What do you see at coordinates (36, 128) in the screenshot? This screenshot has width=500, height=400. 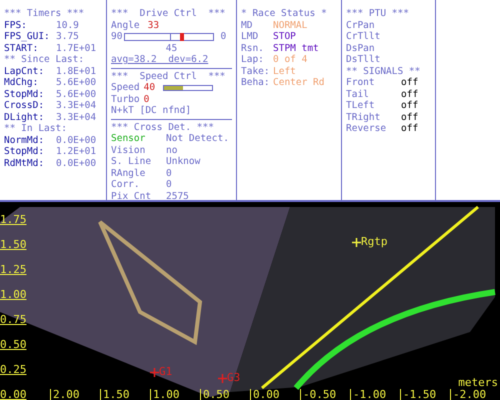 I see `section-heading: ** In Last:` at bounding box center [36, 128].